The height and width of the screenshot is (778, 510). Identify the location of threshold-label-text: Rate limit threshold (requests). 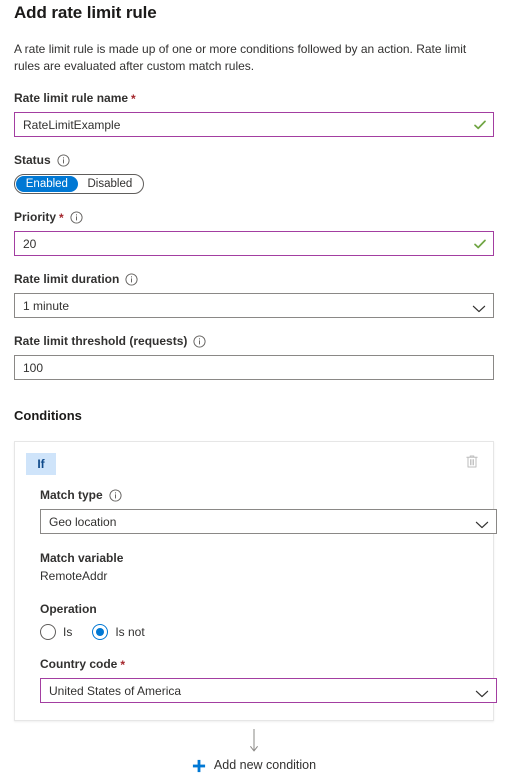
(101, 341).